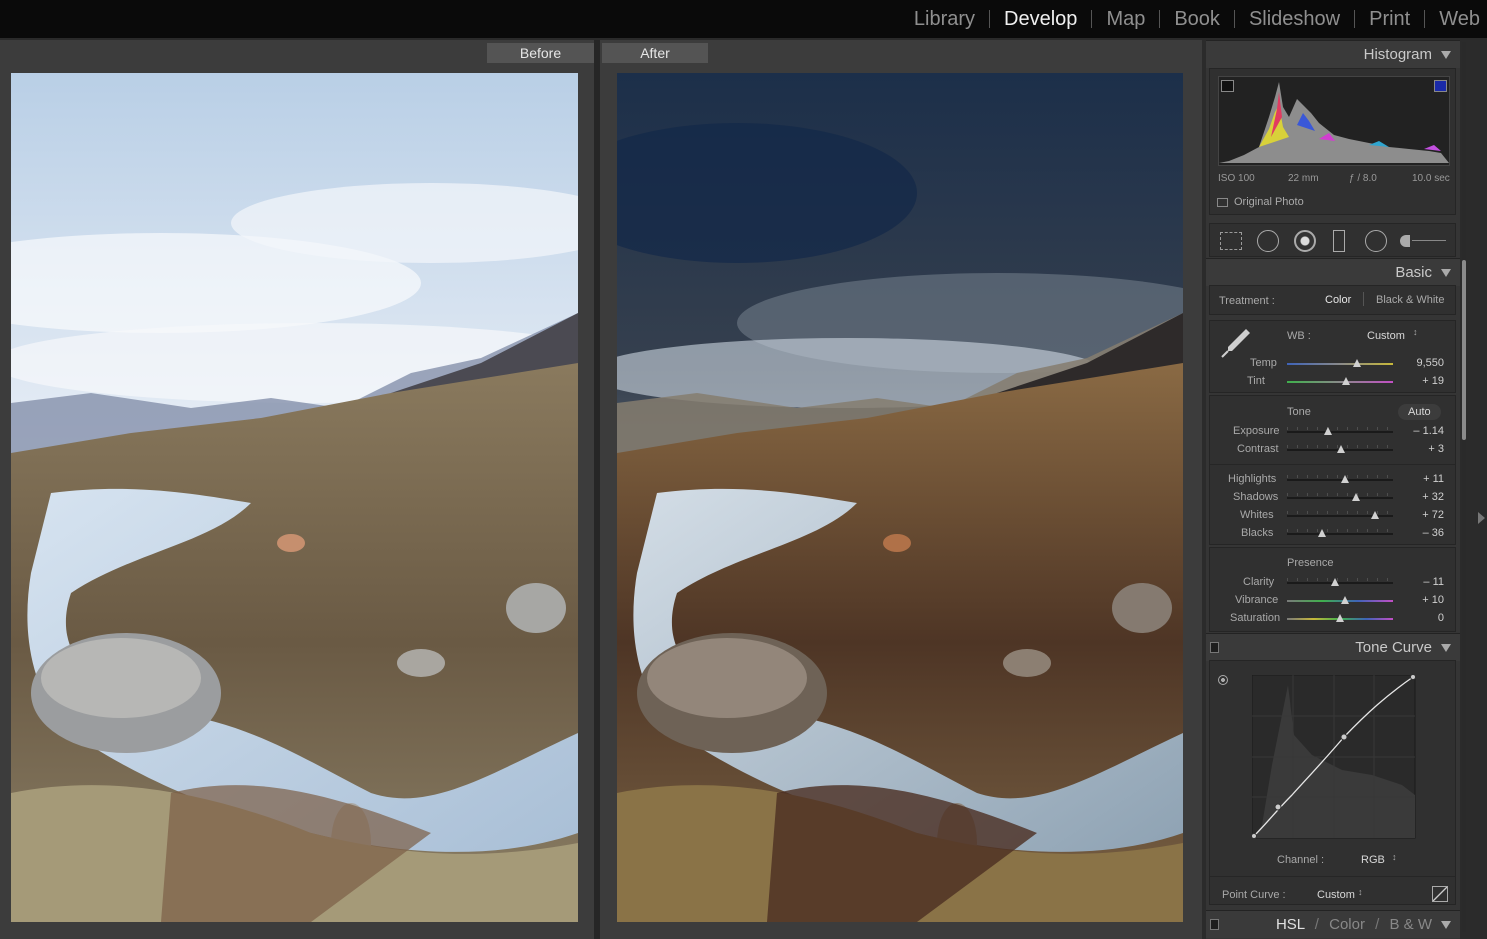 The image size is (1487, 939). Describe the element at coordinates (1424, 363) in the screenshot. I see `temp-value: 9,550` at that location.